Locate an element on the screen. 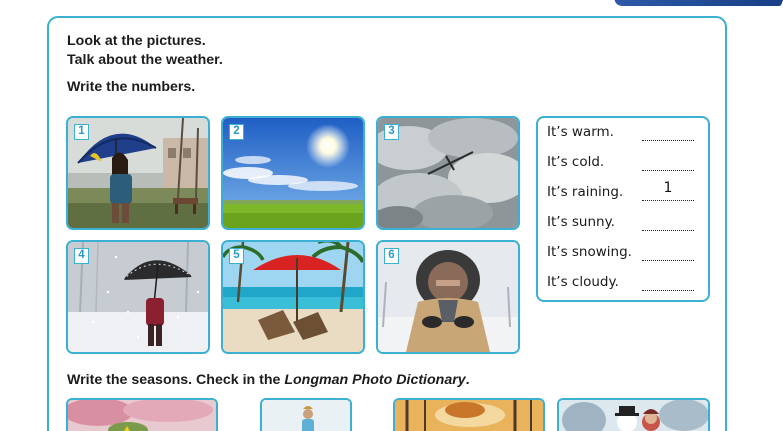  photo-snowing: 4 is located at coordinates (138, 297).